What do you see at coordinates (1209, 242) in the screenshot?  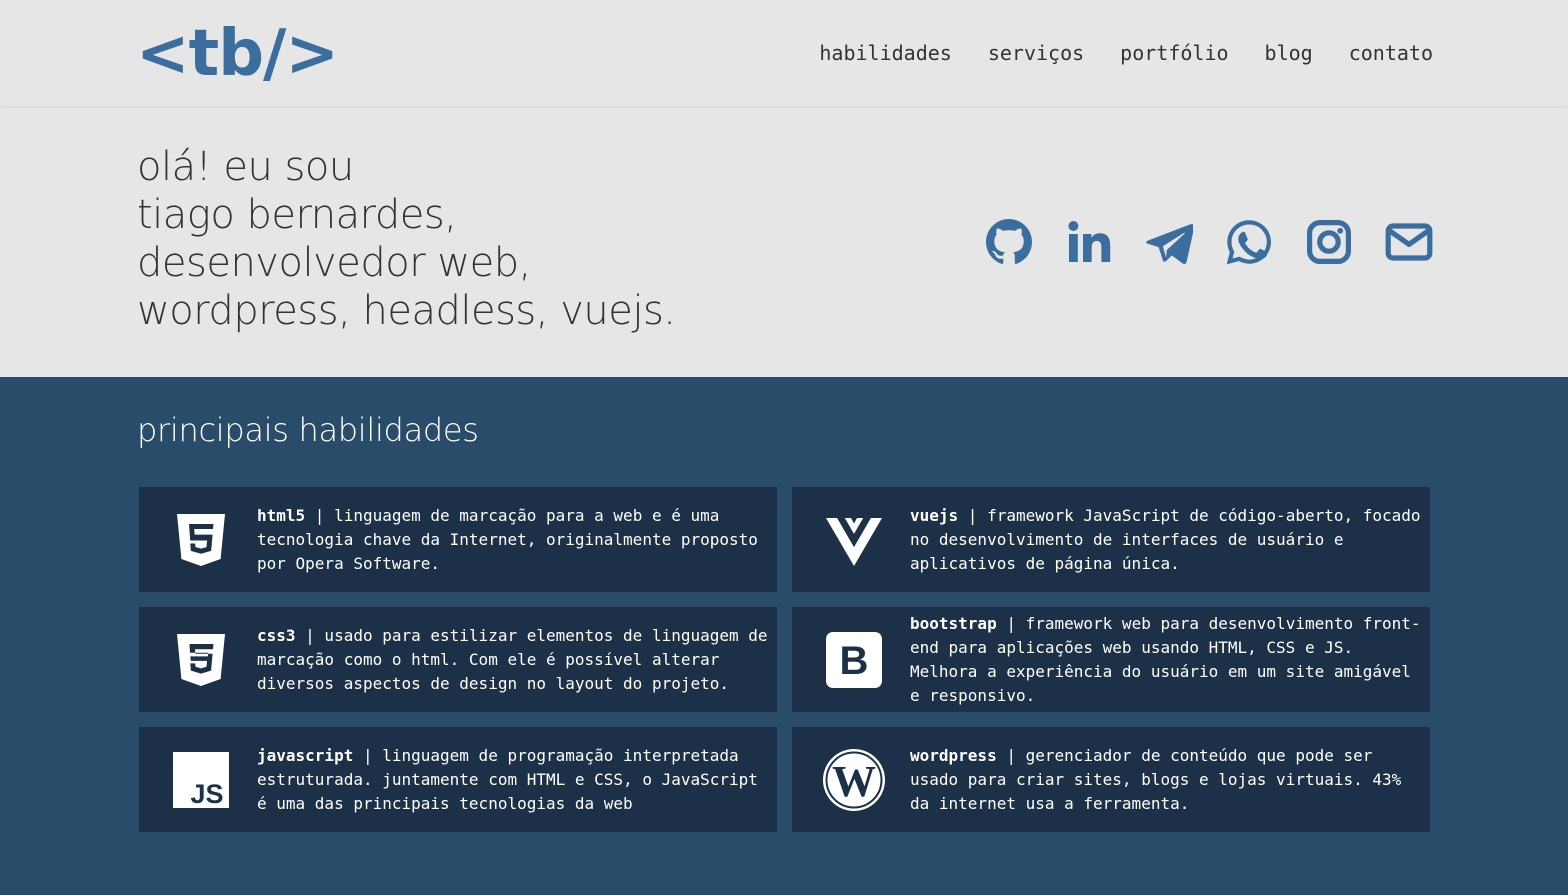 I see `social-links` at bounding box center [1209, 242].